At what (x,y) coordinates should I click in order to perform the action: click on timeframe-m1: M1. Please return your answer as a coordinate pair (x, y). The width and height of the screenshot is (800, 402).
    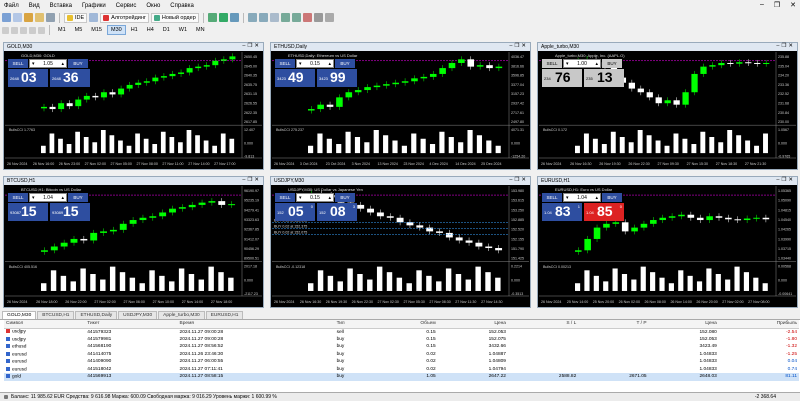
    Looking at the image, I should click on (62, 30).